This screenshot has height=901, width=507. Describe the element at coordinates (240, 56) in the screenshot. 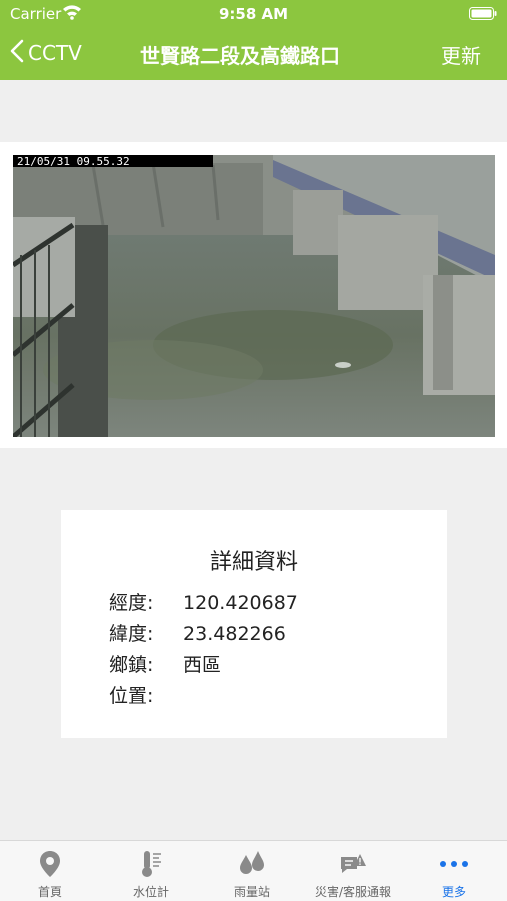

I see `page-title: 世賢路二段及高鐵路口` at that location.